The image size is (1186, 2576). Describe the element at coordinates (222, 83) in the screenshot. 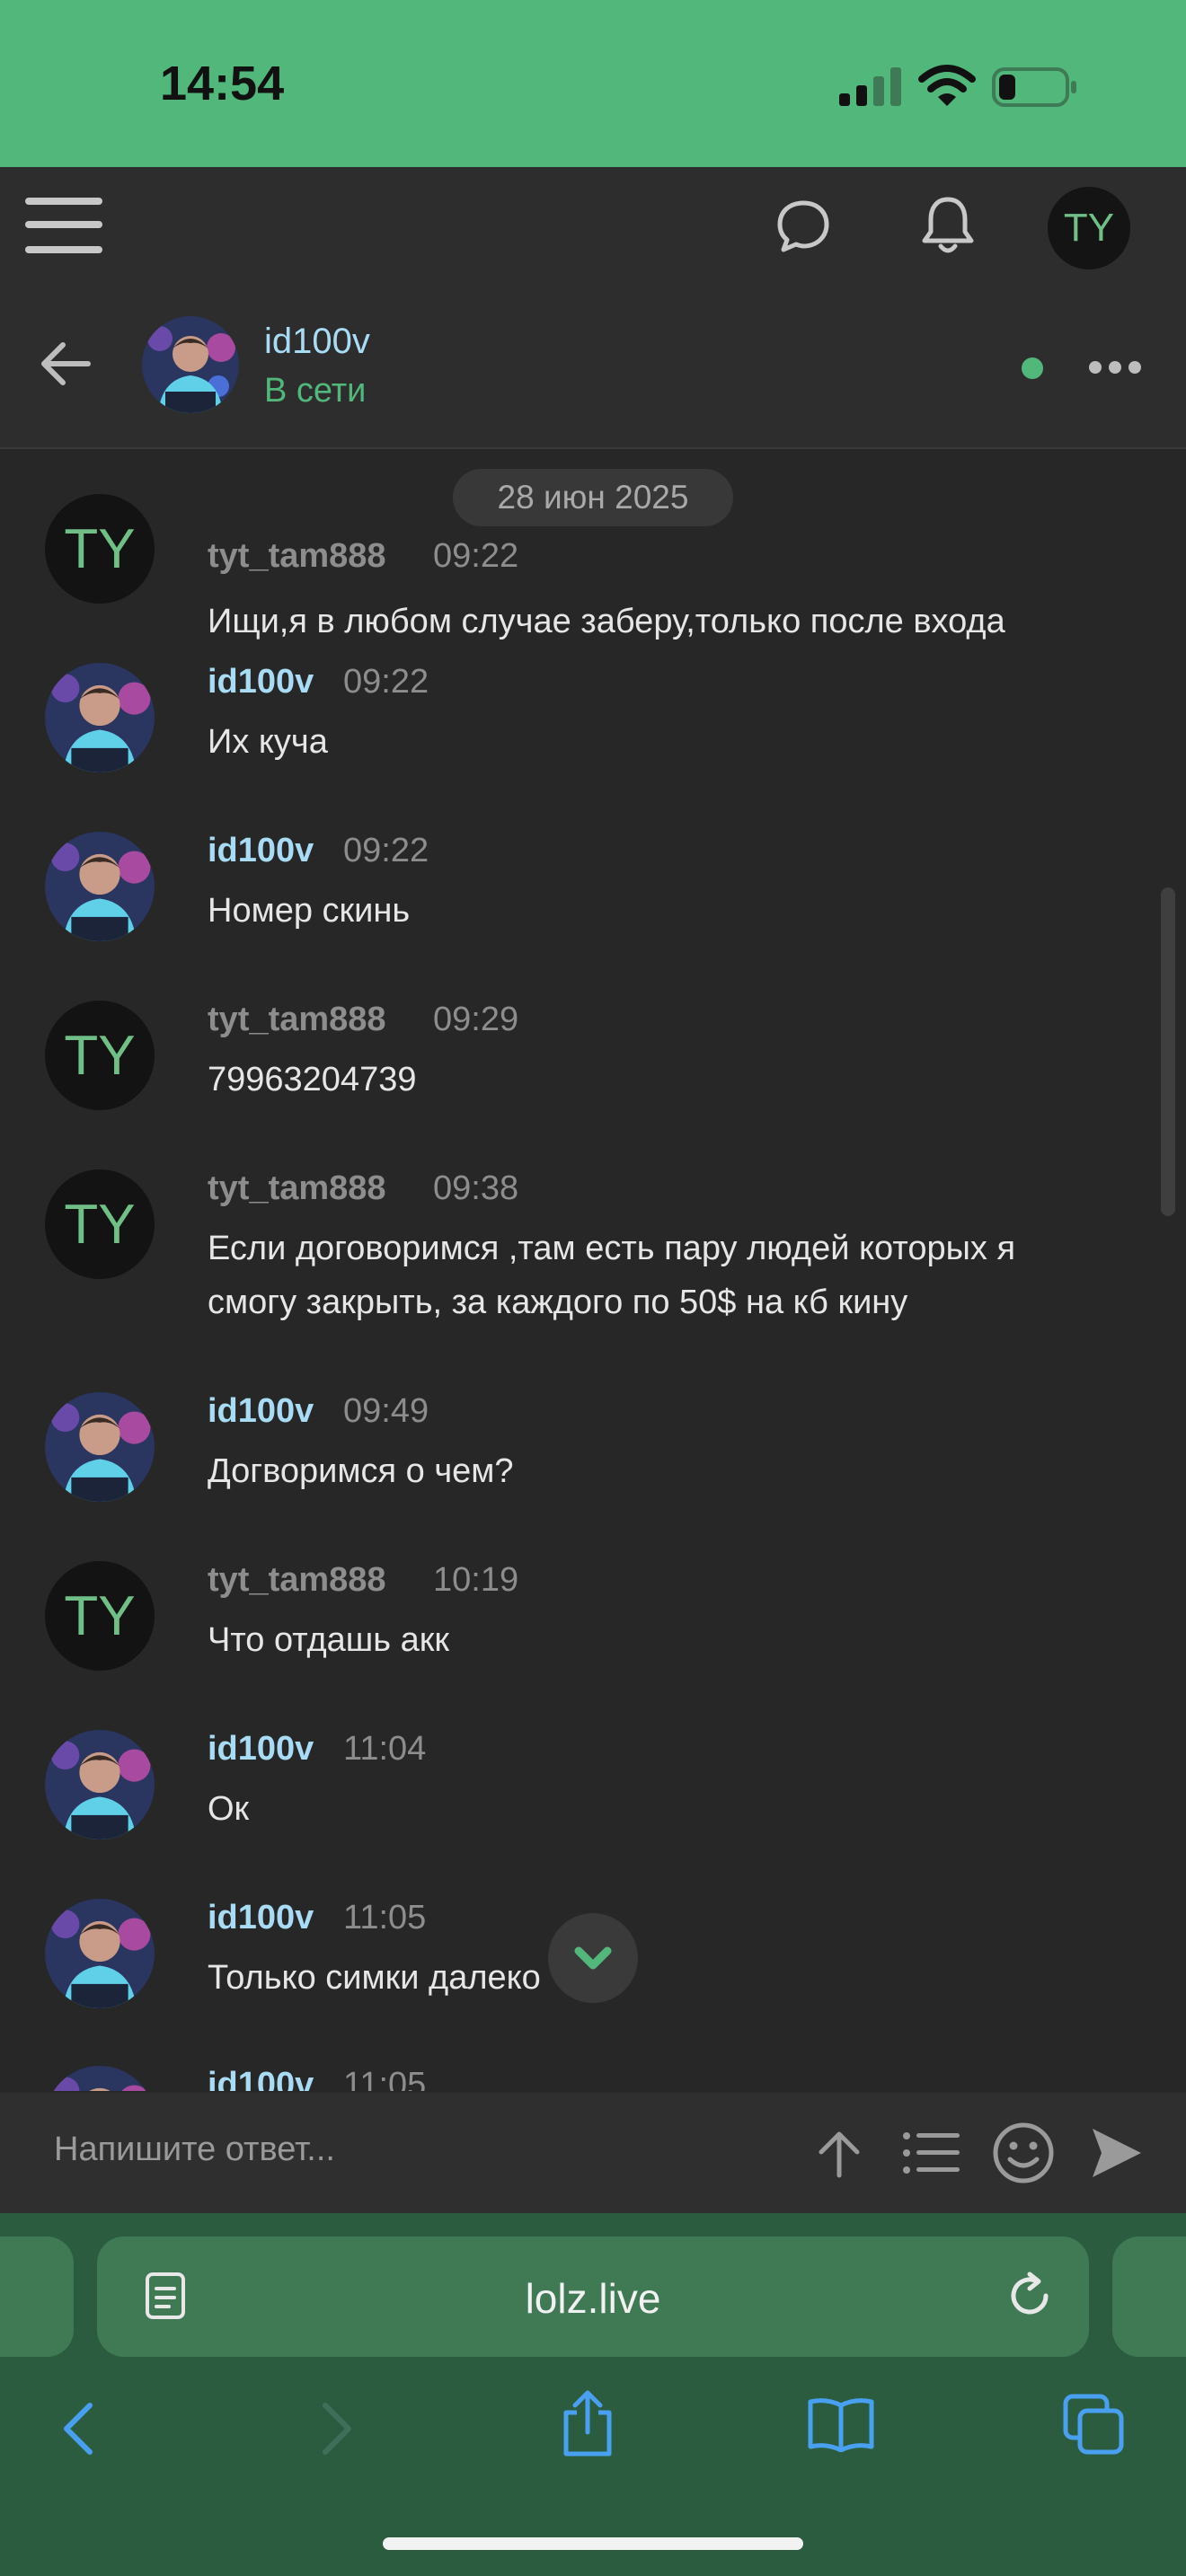

I see `status-time: 14:54` at that location.